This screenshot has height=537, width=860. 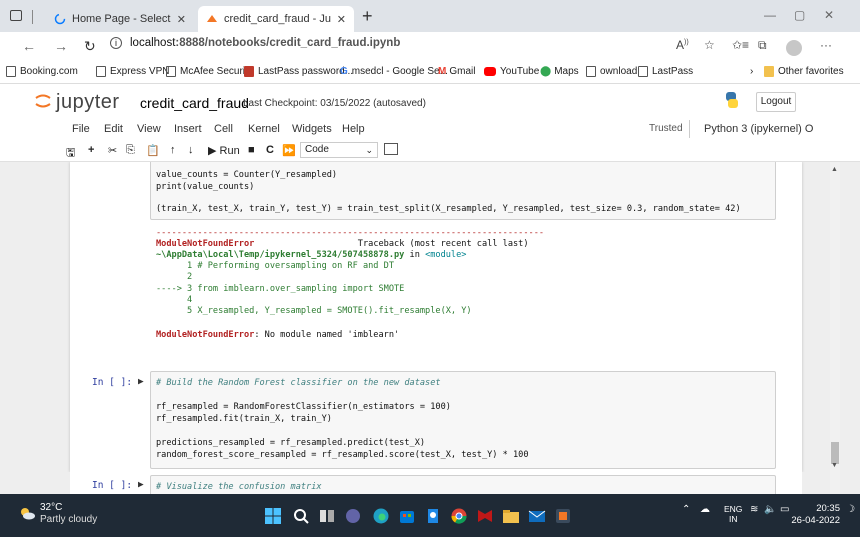 What do you see at coordinates (312, 129) in the screenshot?
I see `menu-widgets: Widgets` at bounding box center [312, 129].